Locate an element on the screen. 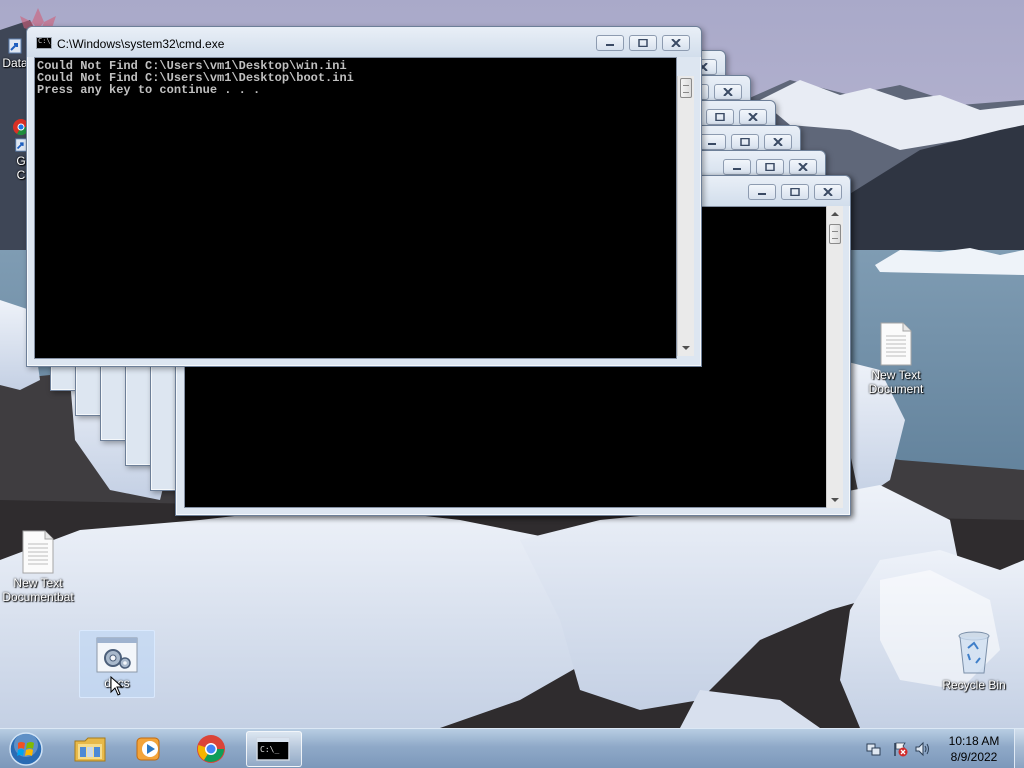 This screenshot has height=768, width=1024. action-center-flag-icon is located at coordinates (900, 749).